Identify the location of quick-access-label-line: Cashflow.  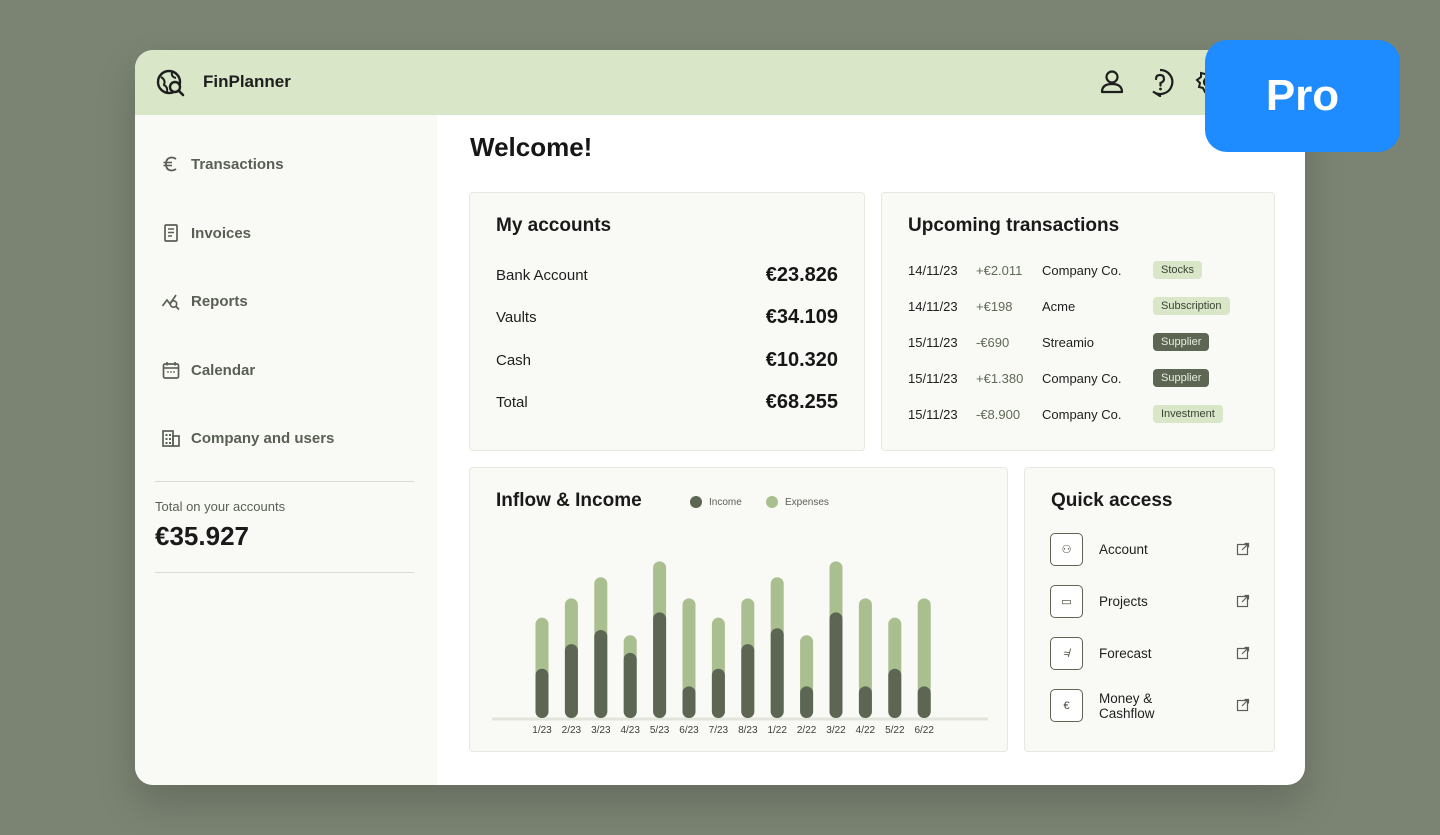
(1127, 713).